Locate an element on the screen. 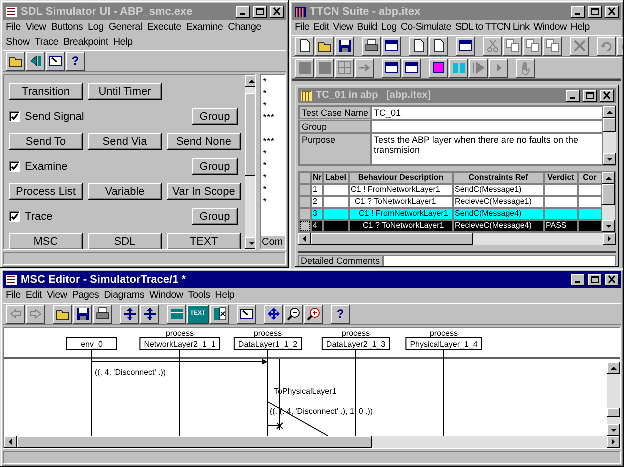 The width and height of the screenshot is (624, 467). command-button: Transition is located at coordinates (46, 91).